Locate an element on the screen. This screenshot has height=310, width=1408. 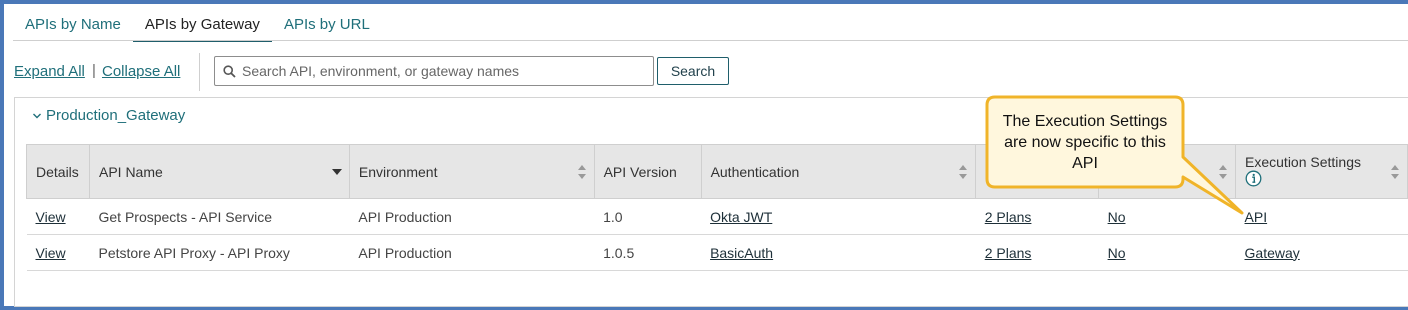
api-version-cell: 1.0.5 is located at coordinates (648, 252).